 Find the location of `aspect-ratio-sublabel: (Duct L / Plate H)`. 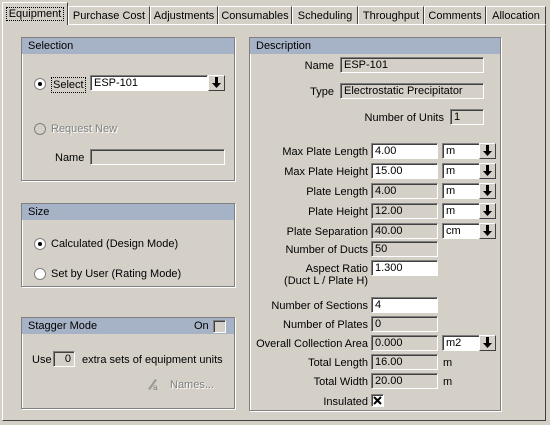

aspect-ratio-sublabel: (Duct L / Plate H) is located at coordinates (326, 281).